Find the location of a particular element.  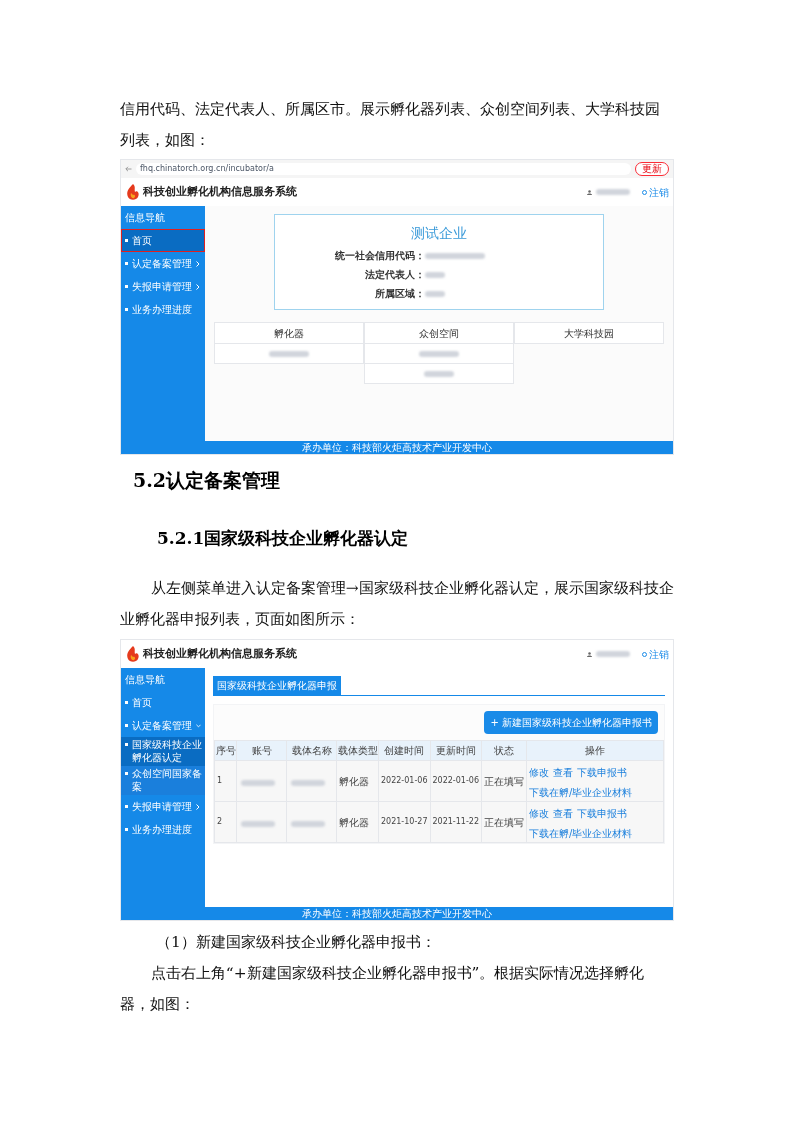

tab: 国家级科技企业孵化器申报 is located at coordinates (277, 685).